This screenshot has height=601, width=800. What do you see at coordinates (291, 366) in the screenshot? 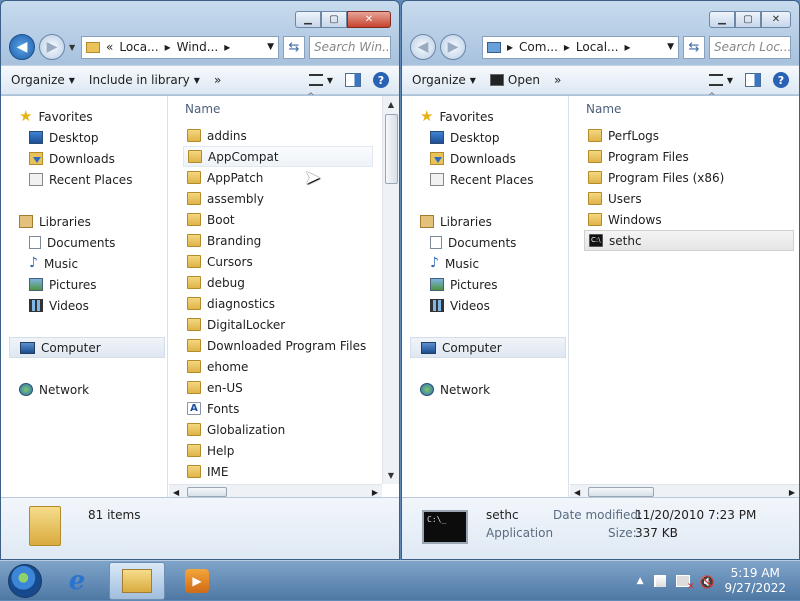
I see `file-item: ehome` at bounding box center [291, 366].